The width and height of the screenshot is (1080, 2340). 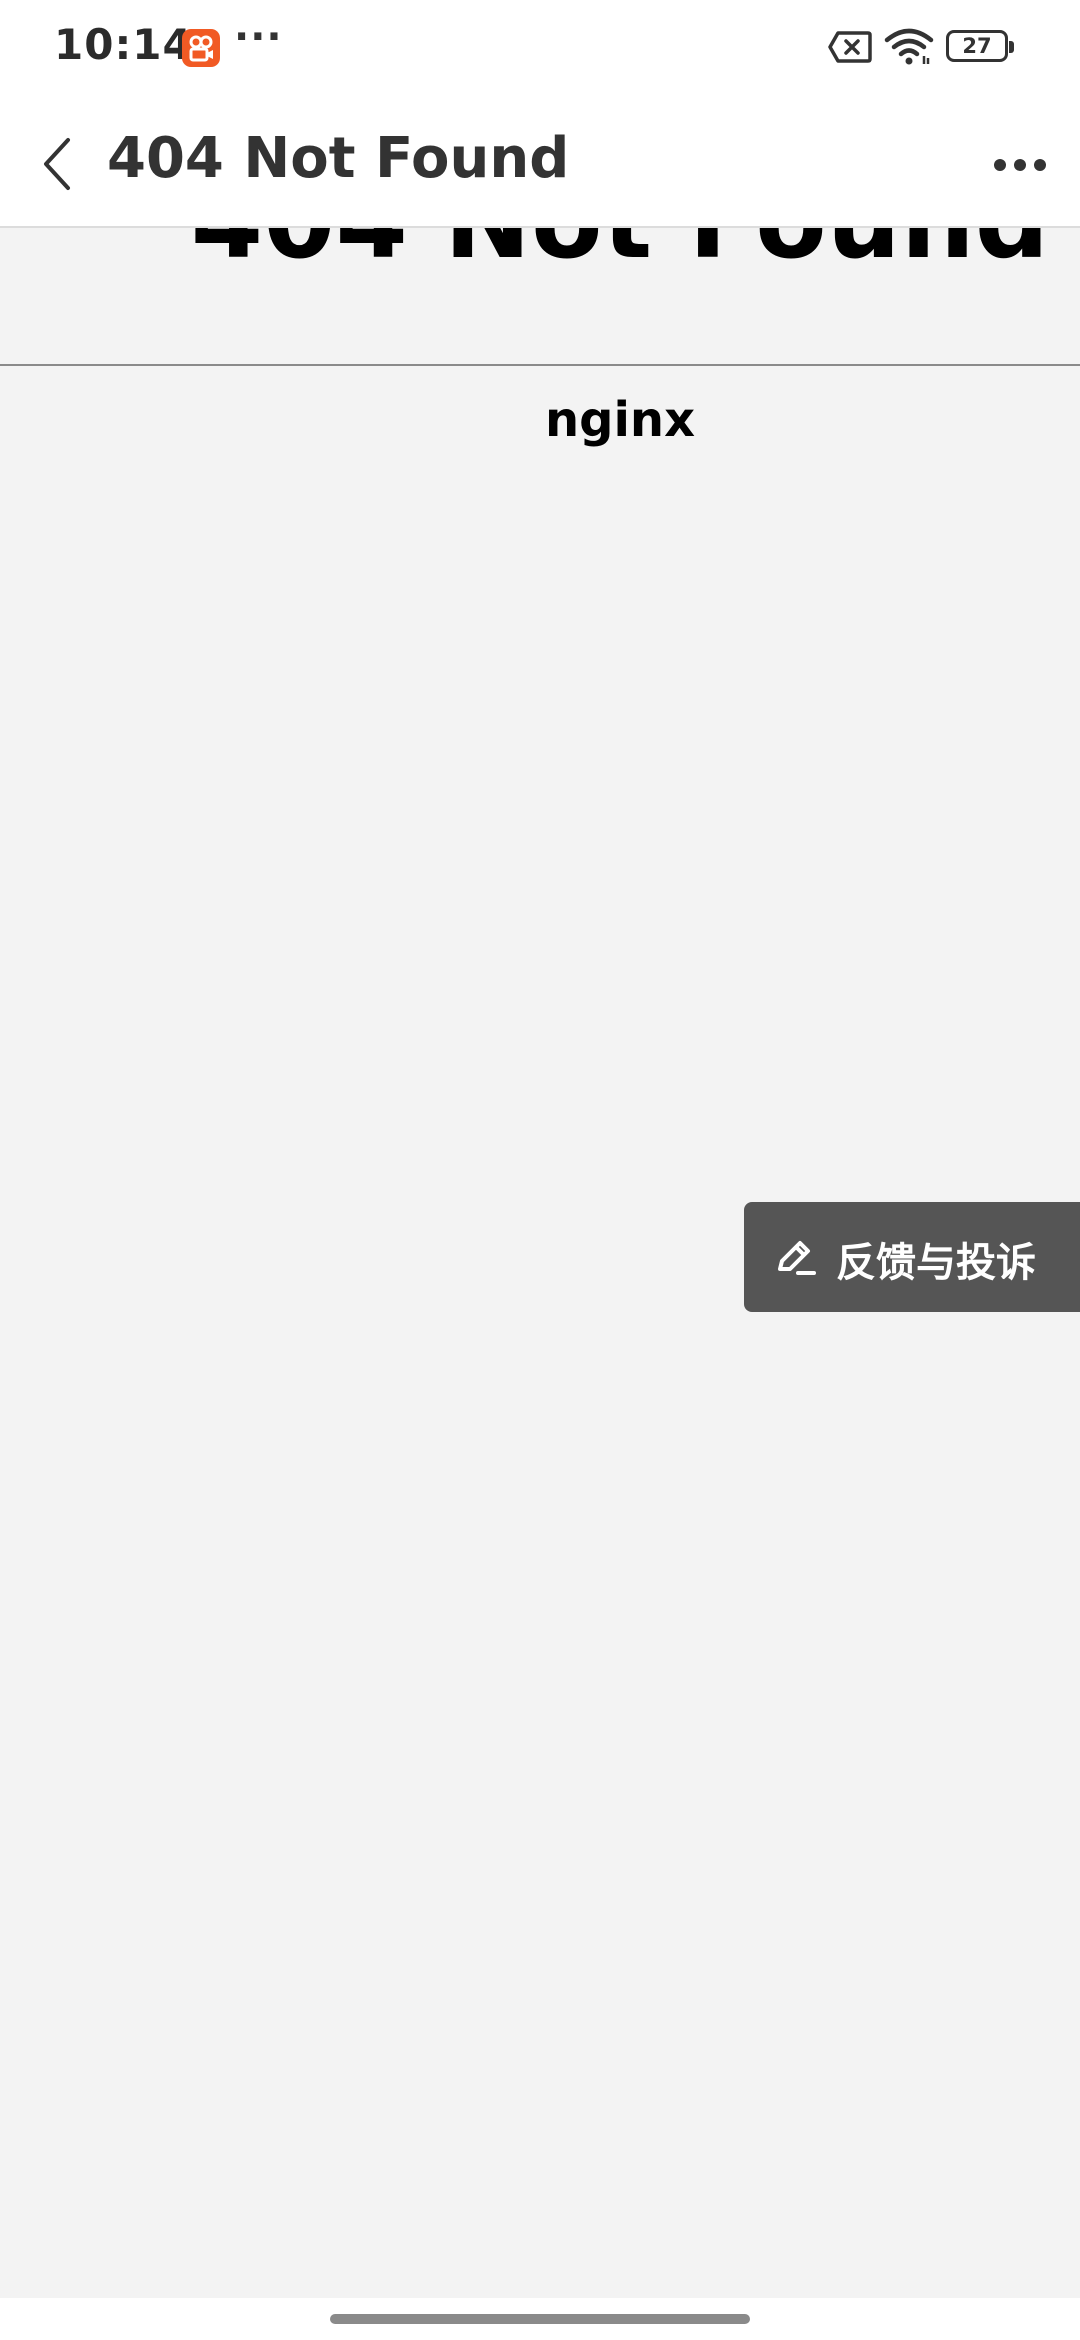 I want to click on status-bar: 10:14 ··· 27, so click(x=540, y=50).